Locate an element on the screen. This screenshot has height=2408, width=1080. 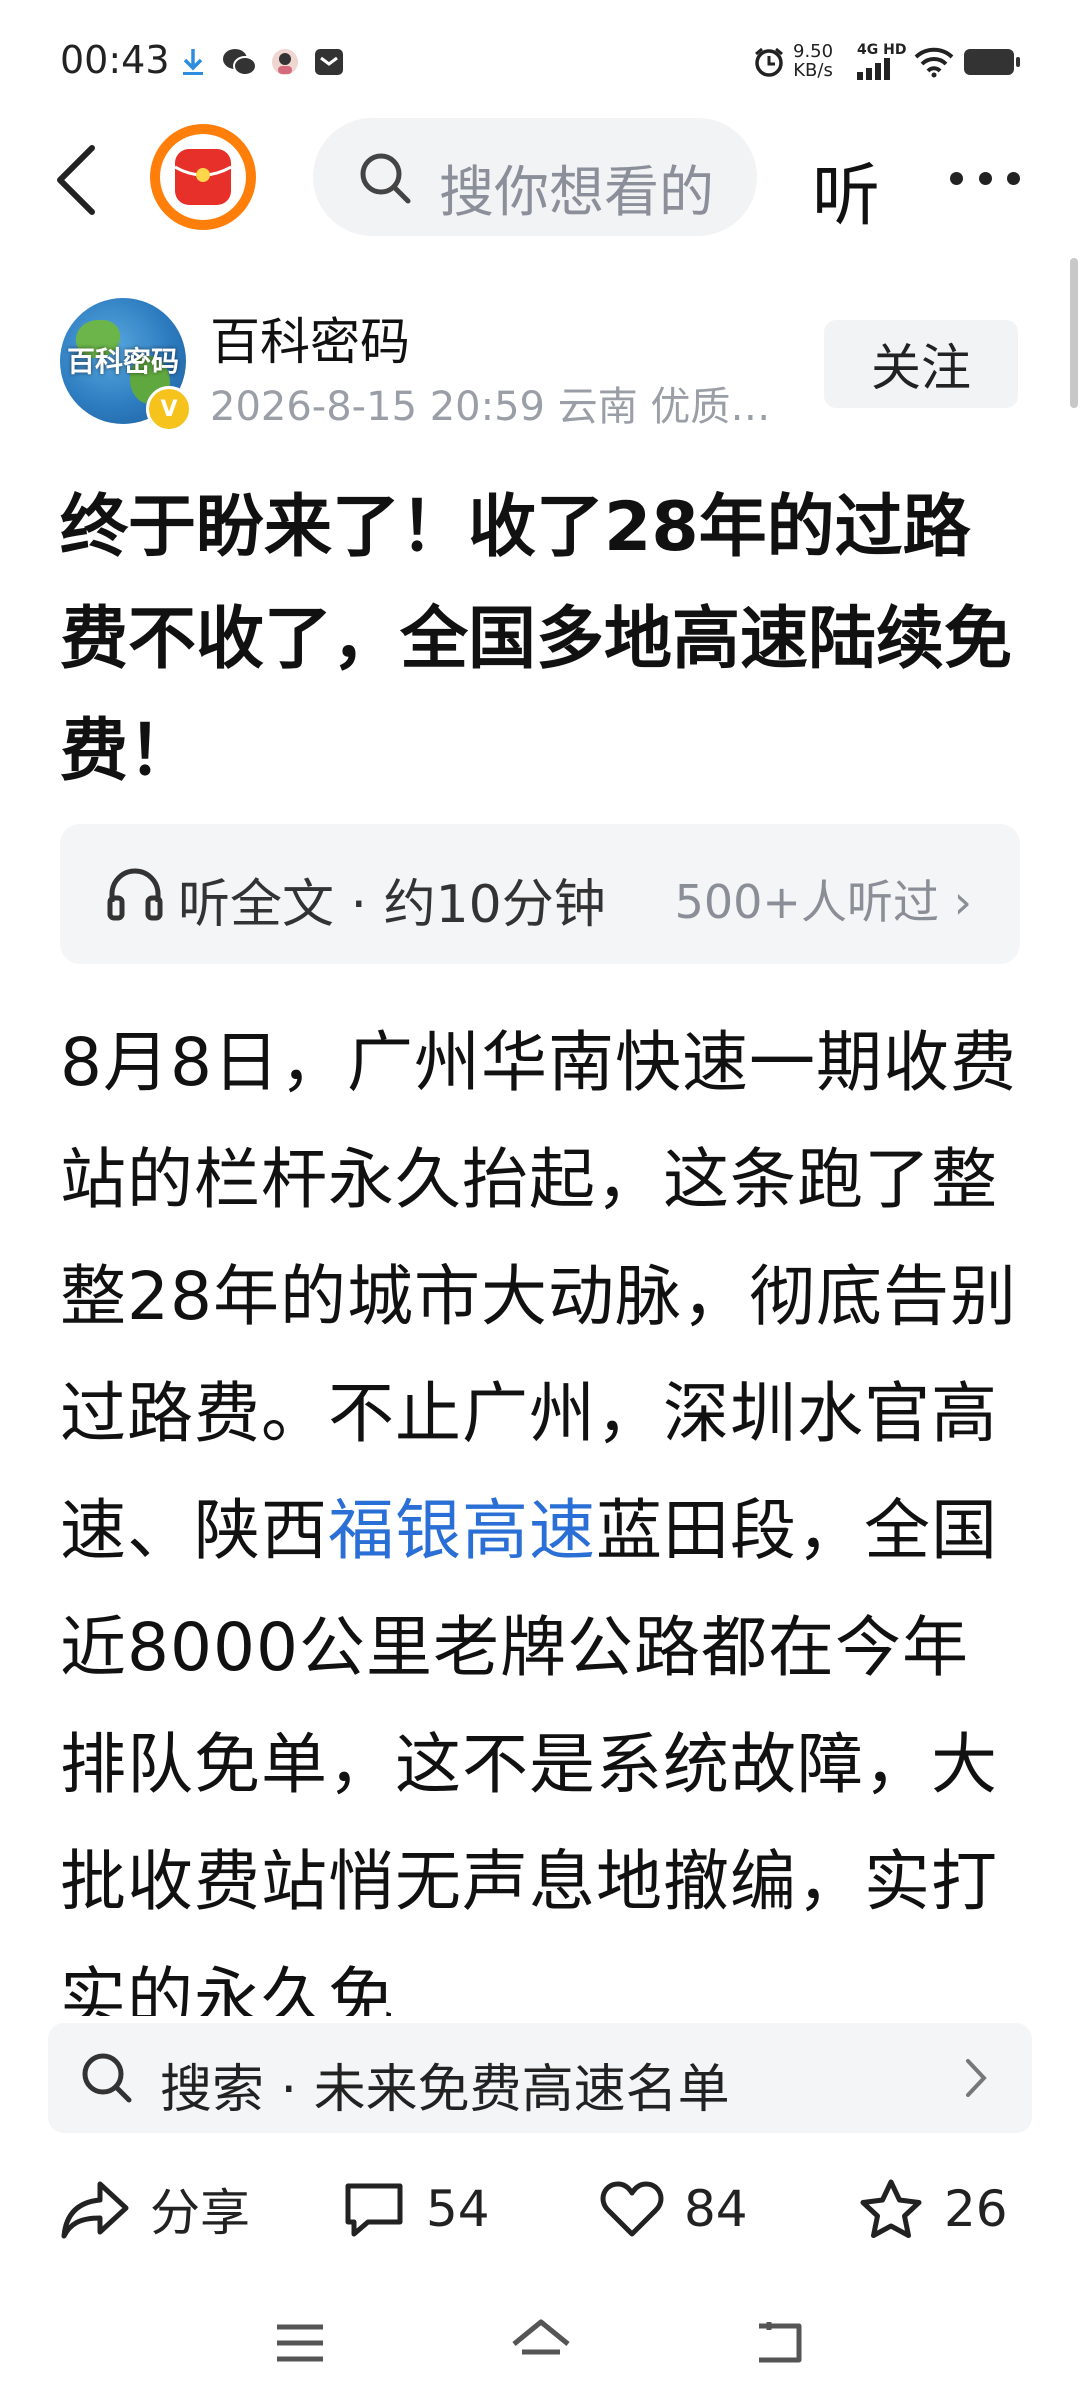
keyword-link: 福银高速 is located at coordinates (462, 1530).